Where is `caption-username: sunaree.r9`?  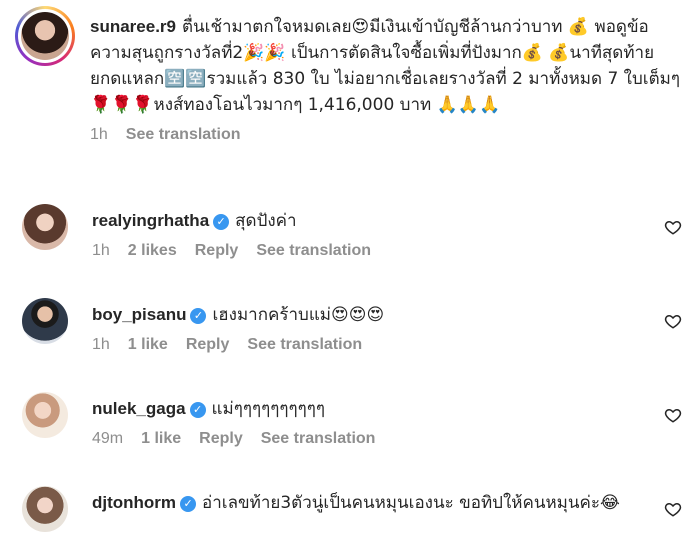
caption-username: sunaree.r9 is located at coordinates (133, 26).